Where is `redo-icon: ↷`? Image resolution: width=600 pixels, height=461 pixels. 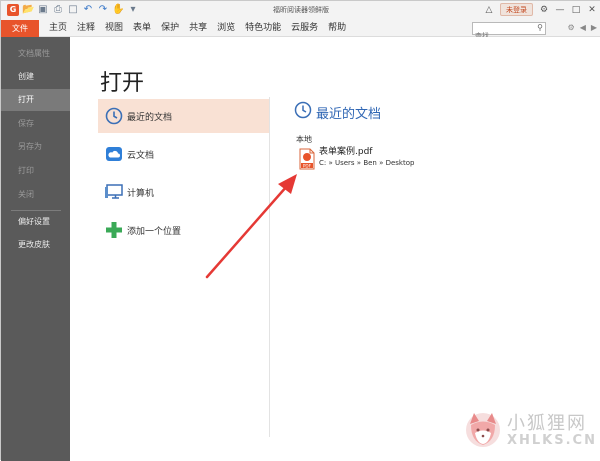 redo-icon: ↷ is located at coordinates (103, 10).